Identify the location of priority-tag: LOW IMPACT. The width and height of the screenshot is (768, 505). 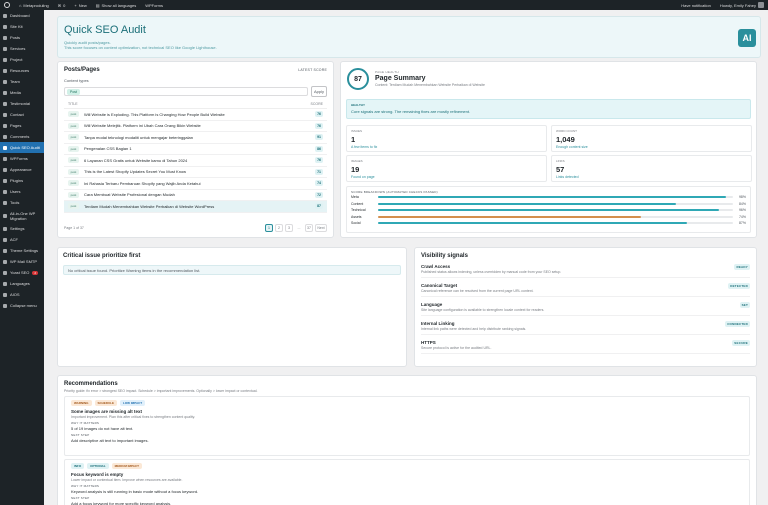
(133, 403).